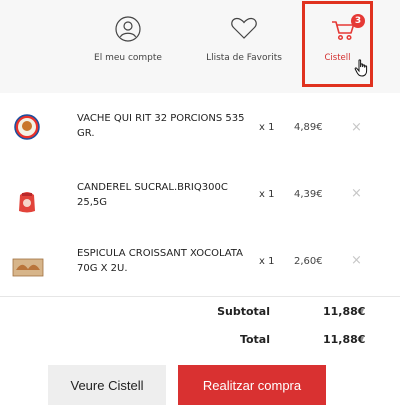 The width and height of the screenshot is (400, 415). What do you see at coordinates (200, 296) in the screenshot?
I see `divider` at bounding box center [200, 296].